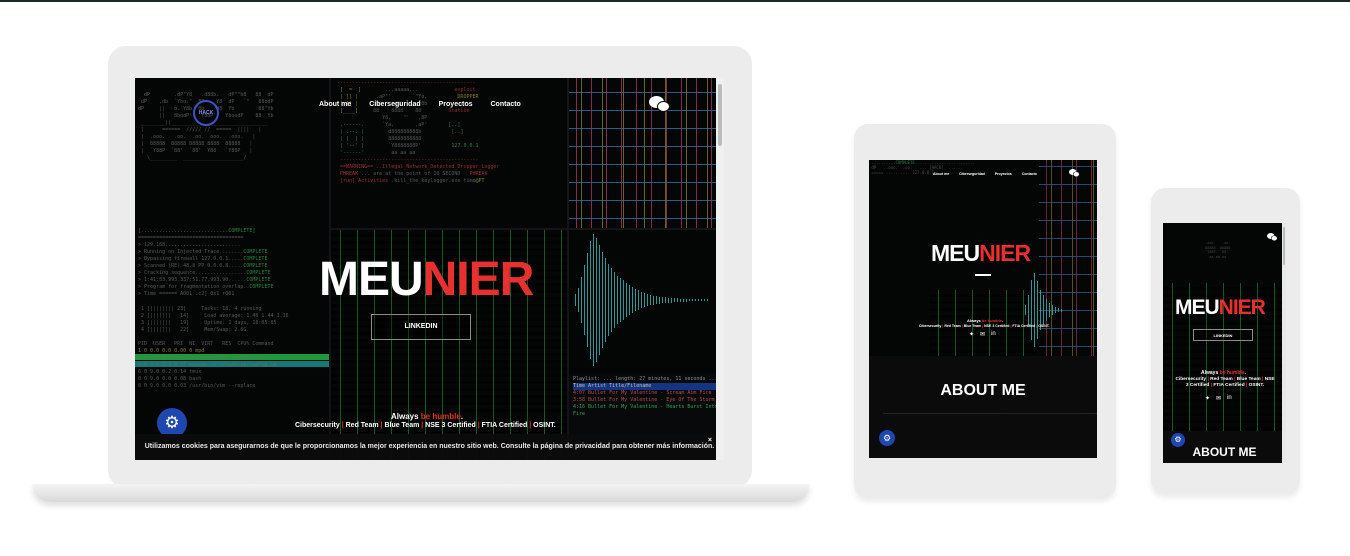 The height and width of the screenshot is (556, 1350). What do you see at coordinates (983, 275) in the screenshot?
I see `title-underline` at bounding box center [983, 275].